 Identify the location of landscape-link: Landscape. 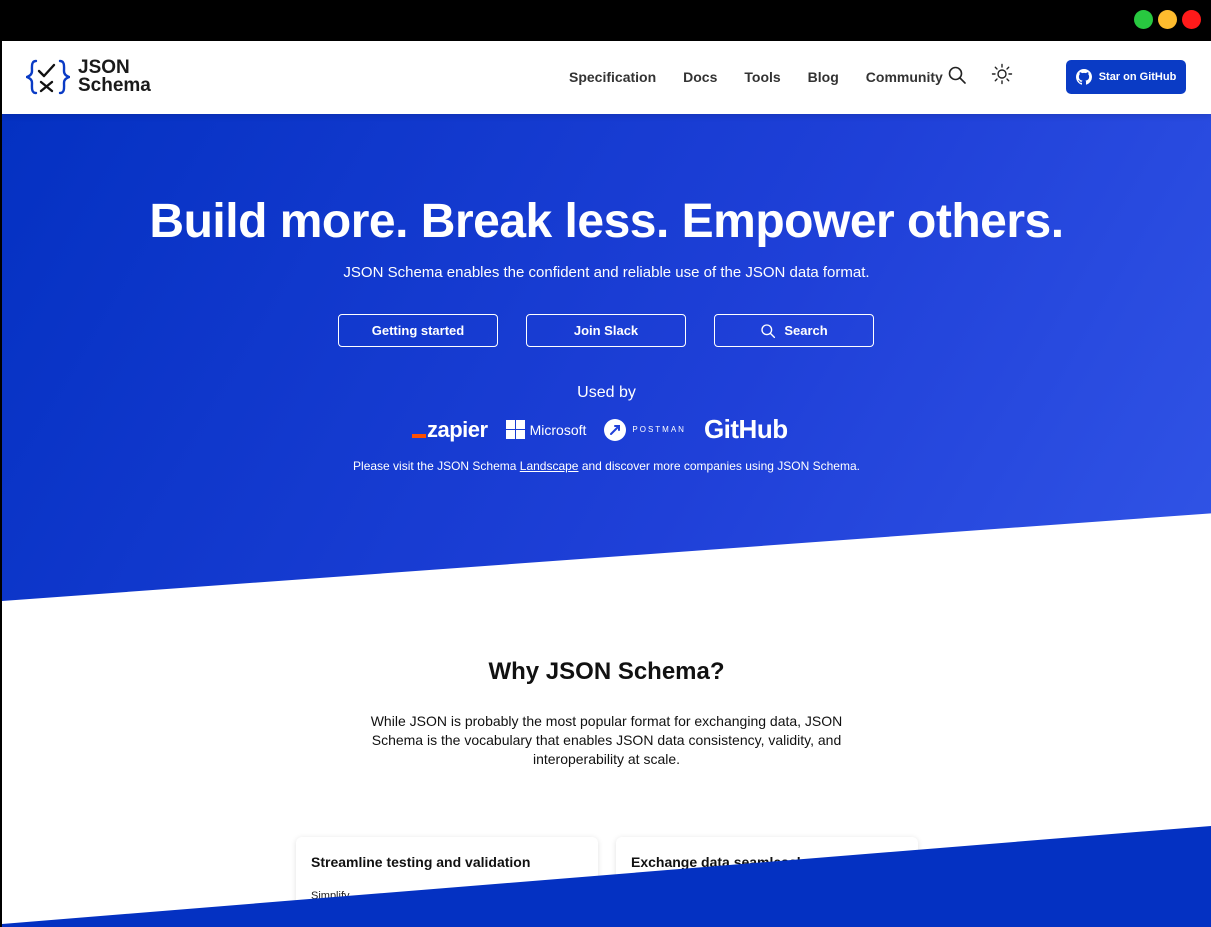
(549, 466).